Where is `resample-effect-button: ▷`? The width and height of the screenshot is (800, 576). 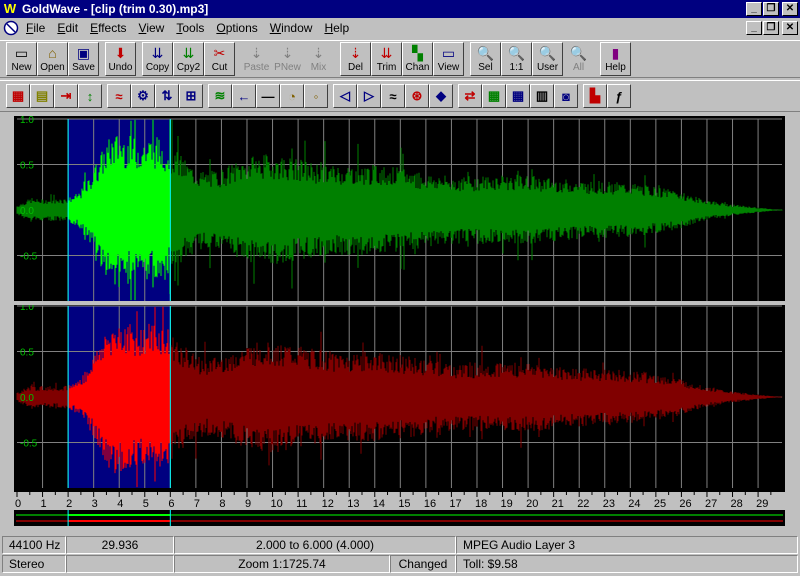
resample-effect-button: ▷ is located at coordinates (369, 96).